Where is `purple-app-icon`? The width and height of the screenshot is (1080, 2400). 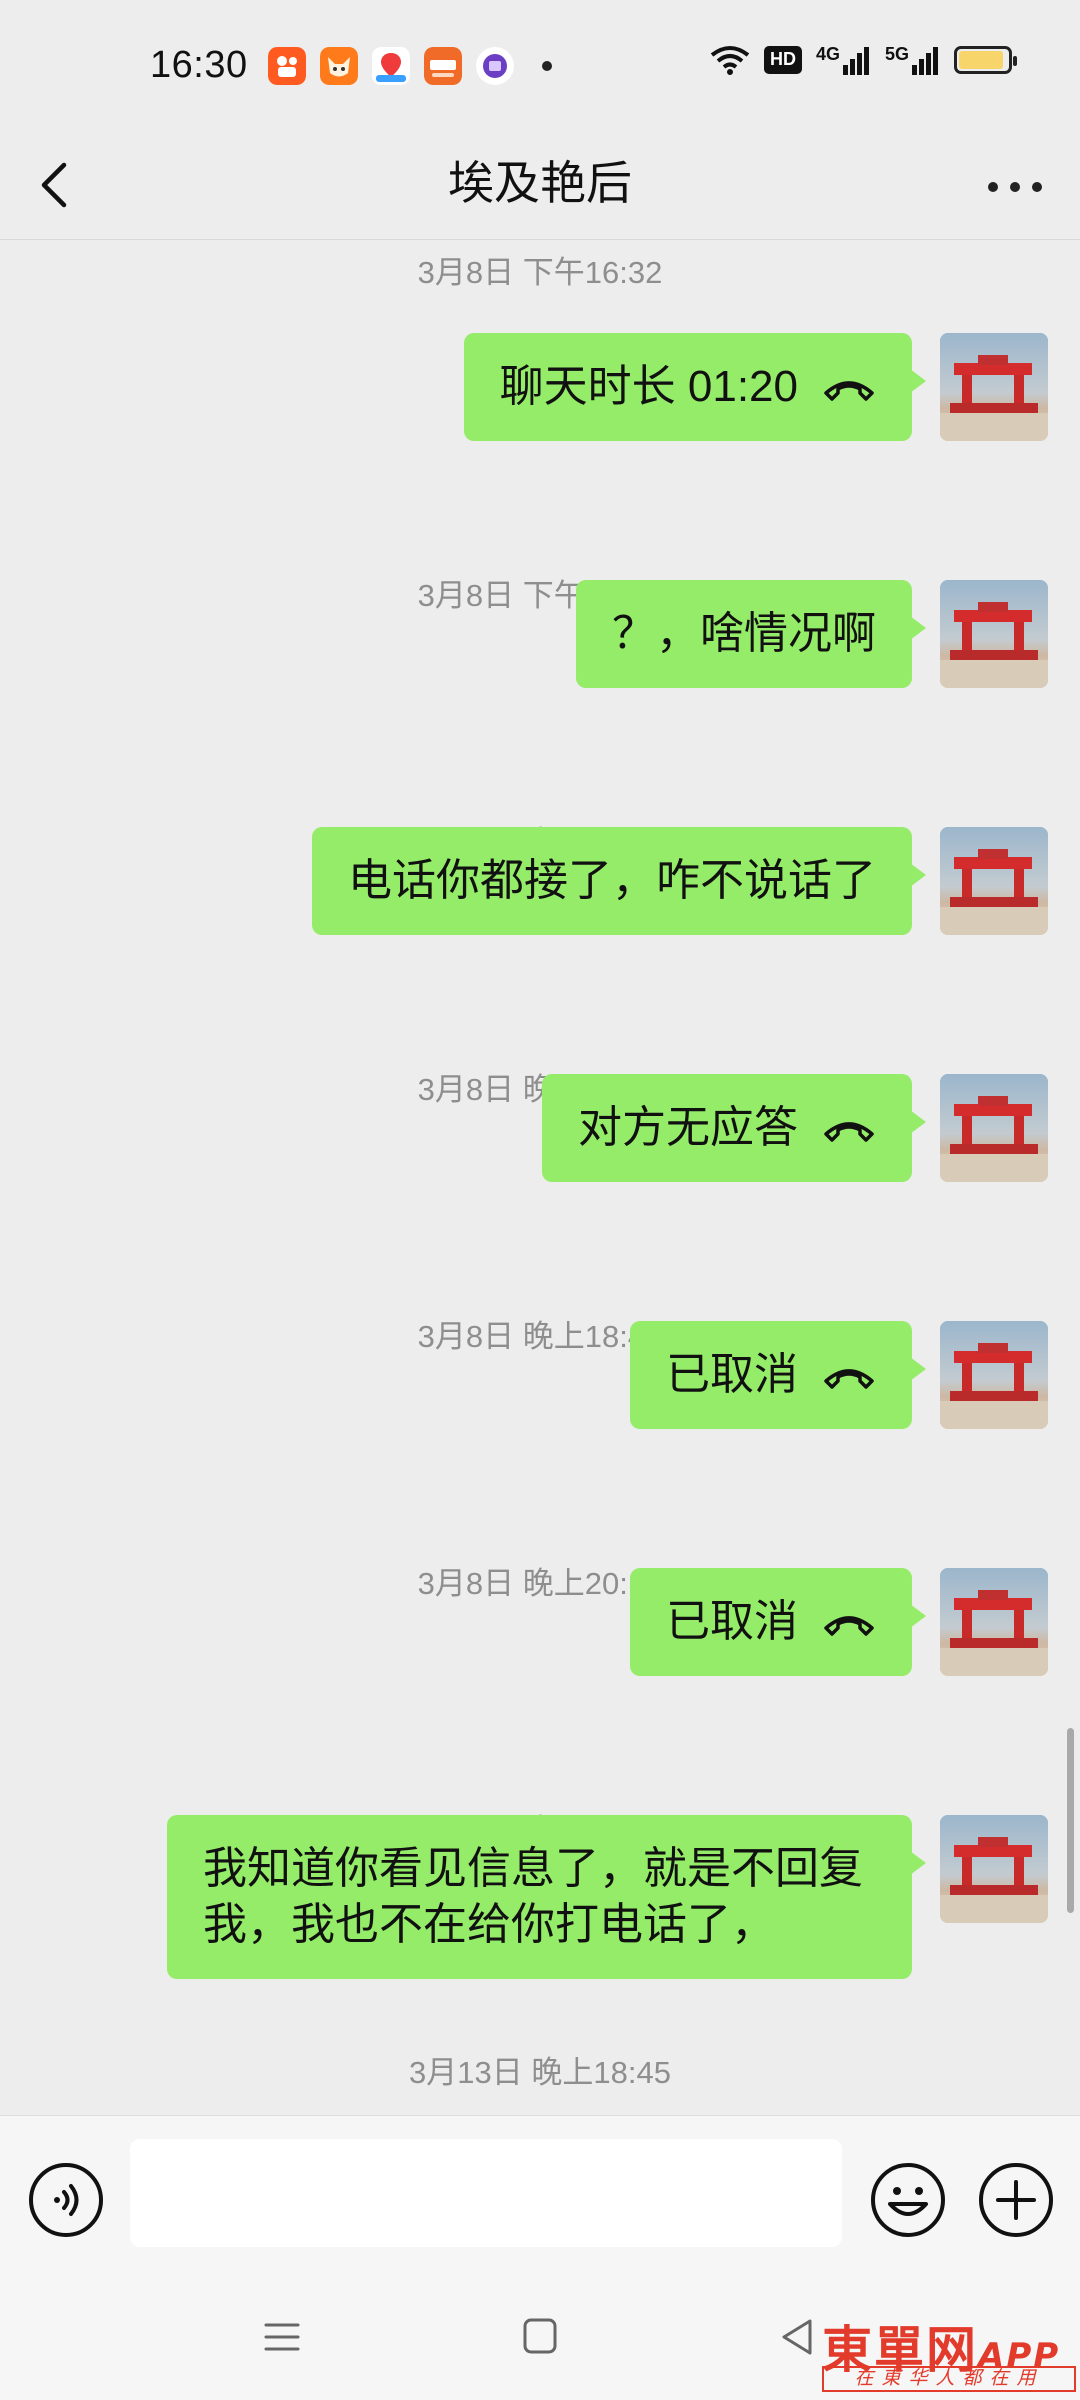 purple-app-icon is located at coordinates (495, 66).